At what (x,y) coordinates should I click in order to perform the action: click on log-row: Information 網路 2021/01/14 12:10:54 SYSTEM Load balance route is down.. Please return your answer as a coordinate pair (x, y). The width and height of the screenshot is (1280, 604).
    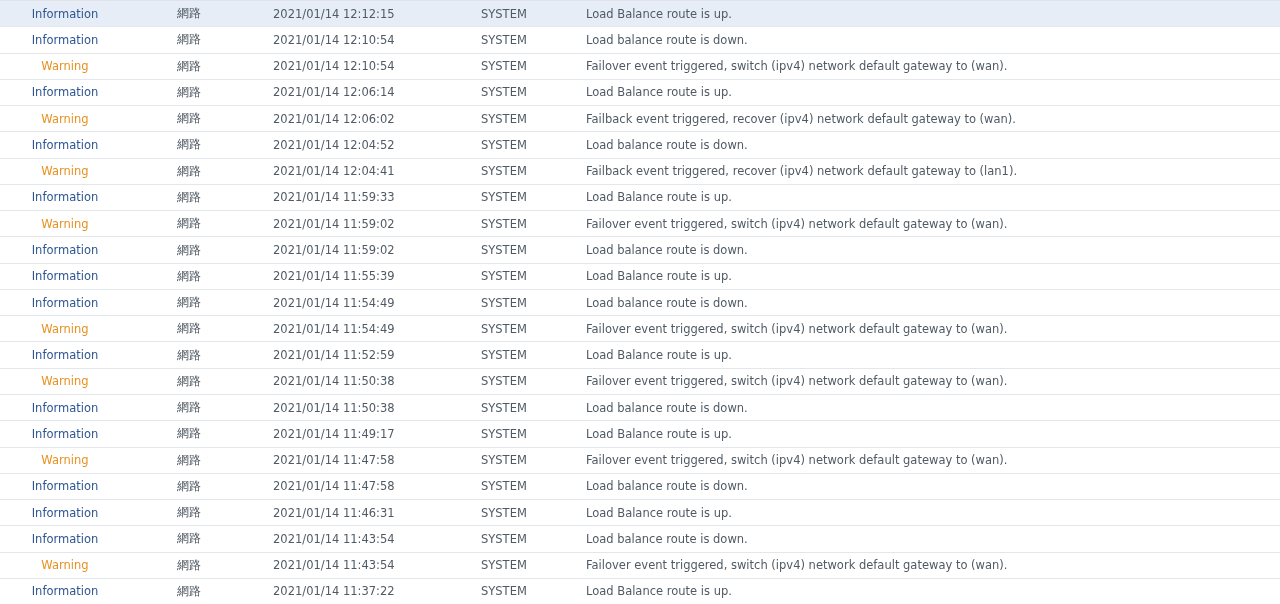
    Looking at the image, I should click on (640, 40).